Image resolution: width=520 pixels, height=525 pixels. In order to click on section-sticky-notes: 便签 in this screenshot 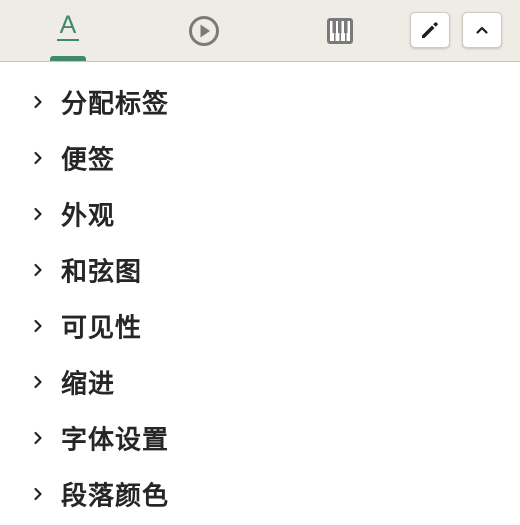, I will do `click(260, 158)`.